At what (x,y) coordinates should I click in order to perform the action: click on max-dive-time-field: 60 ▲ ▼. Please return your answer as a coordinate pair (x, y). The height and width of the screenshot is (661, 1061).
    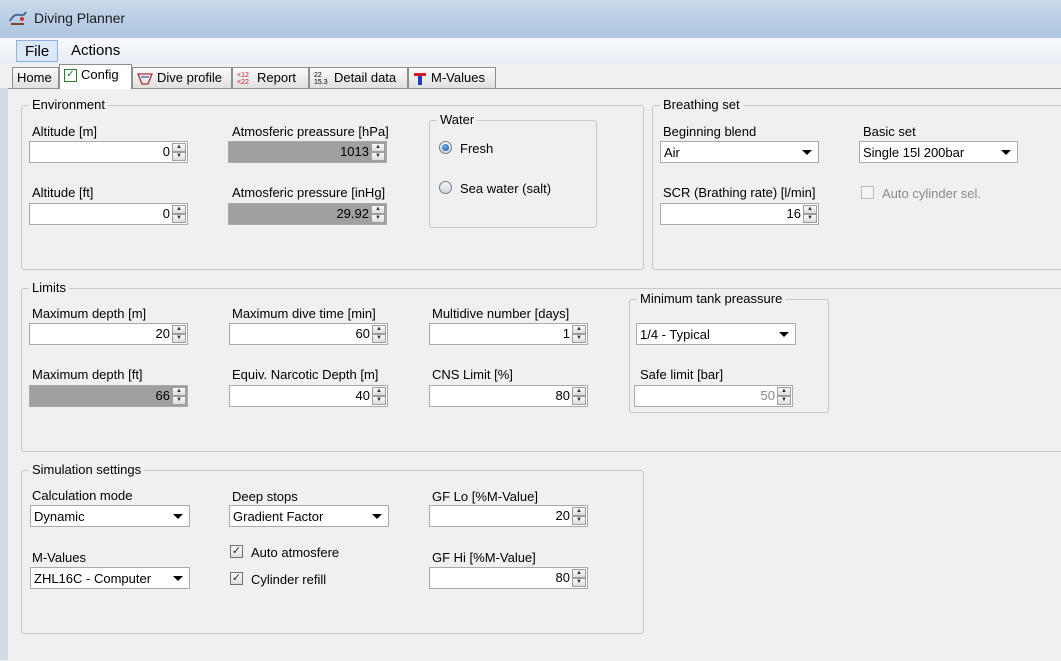
    Looking at the image, I should click on (308, 334).